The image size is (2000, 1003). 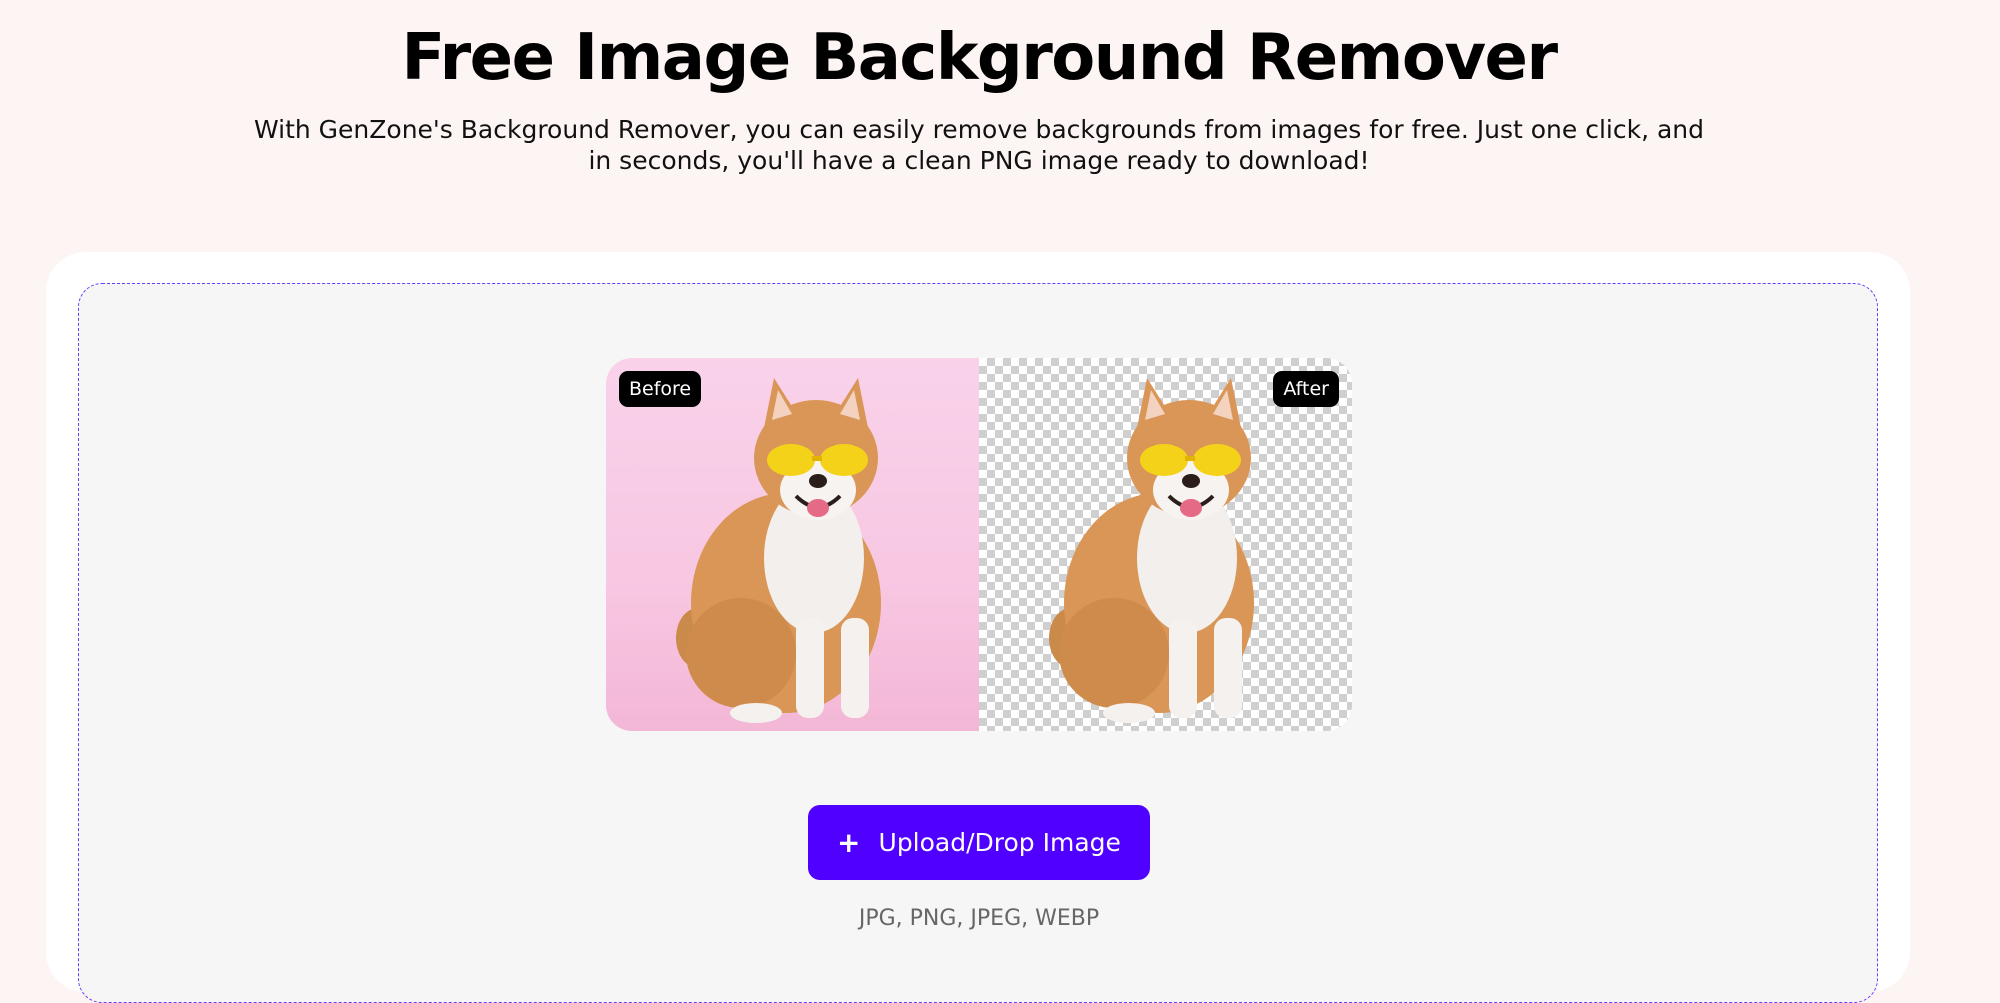 I want to click on before-label: Before, so click(x=660, y=389).